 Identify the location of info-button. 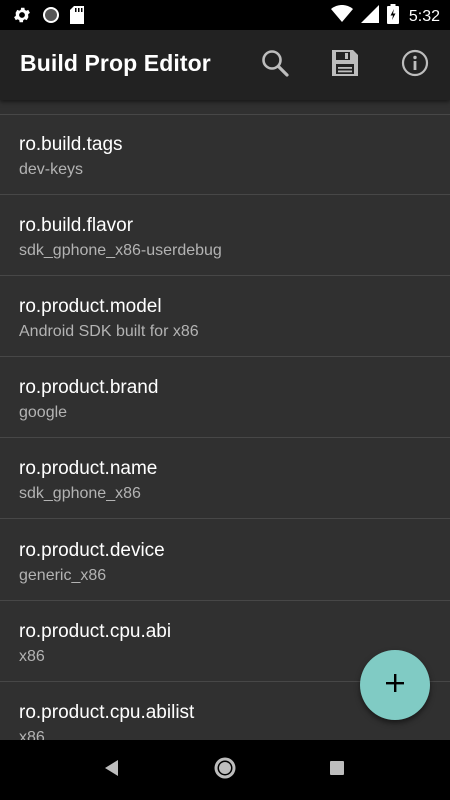
(415, 65).